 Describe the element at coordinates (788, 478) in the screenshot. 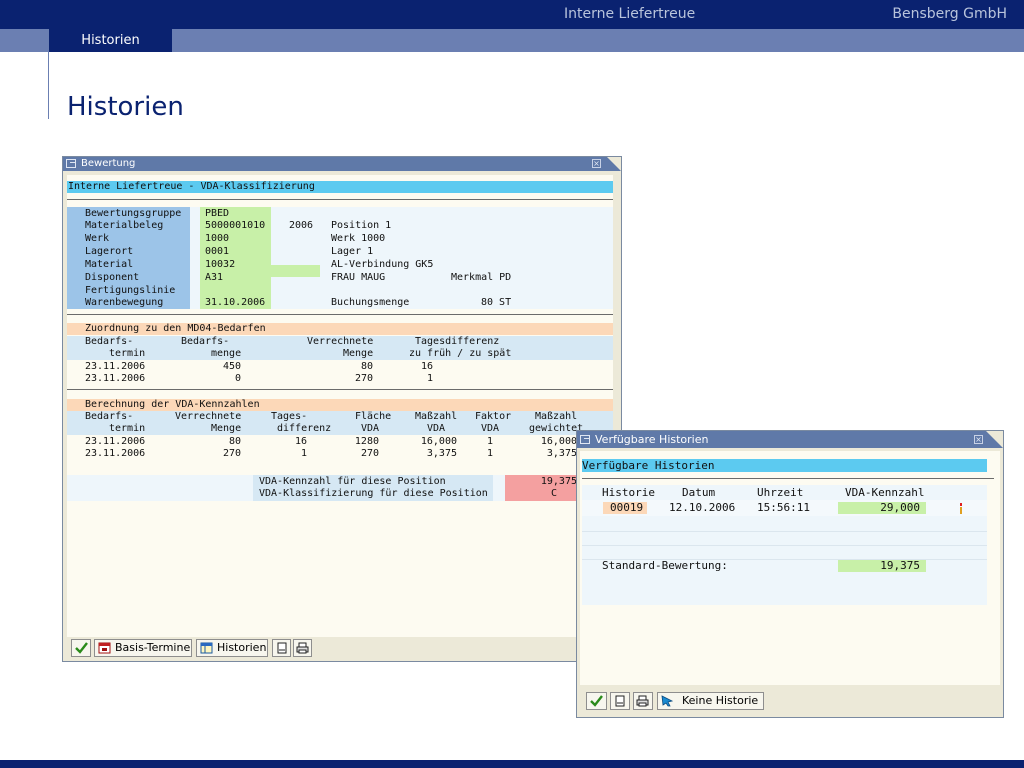

I see `separator` at that location.